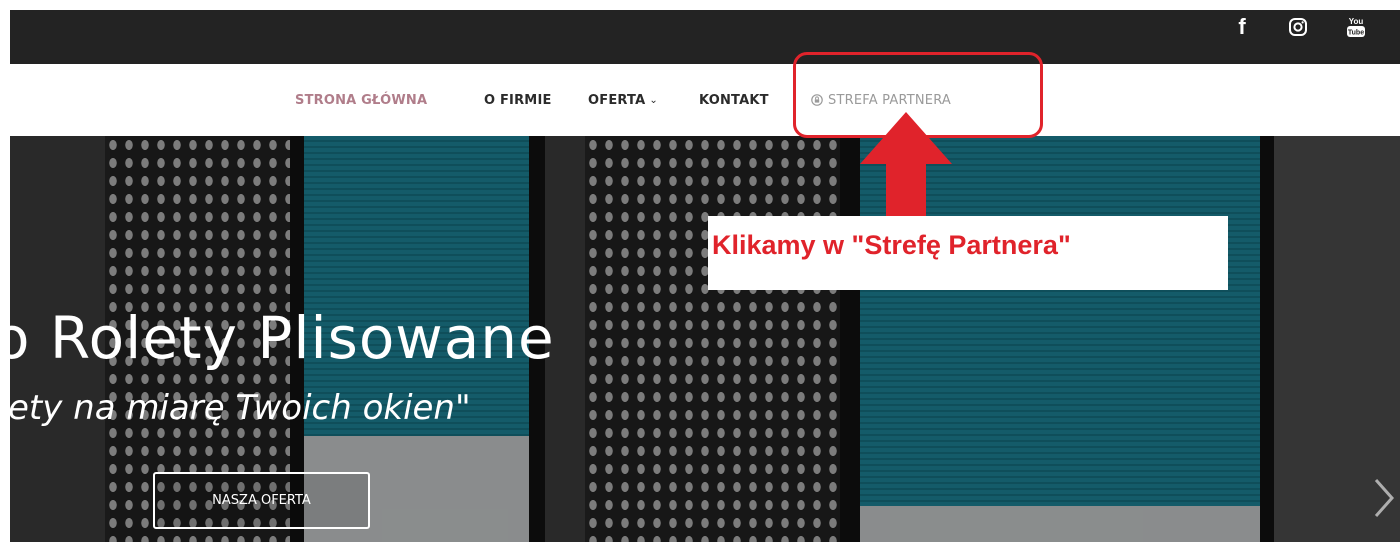 Image resolution: width=1400 pixels, height=542 pixels. I want to click on our-offer-button-label: NASZA OFERTA, so click(261, 500).